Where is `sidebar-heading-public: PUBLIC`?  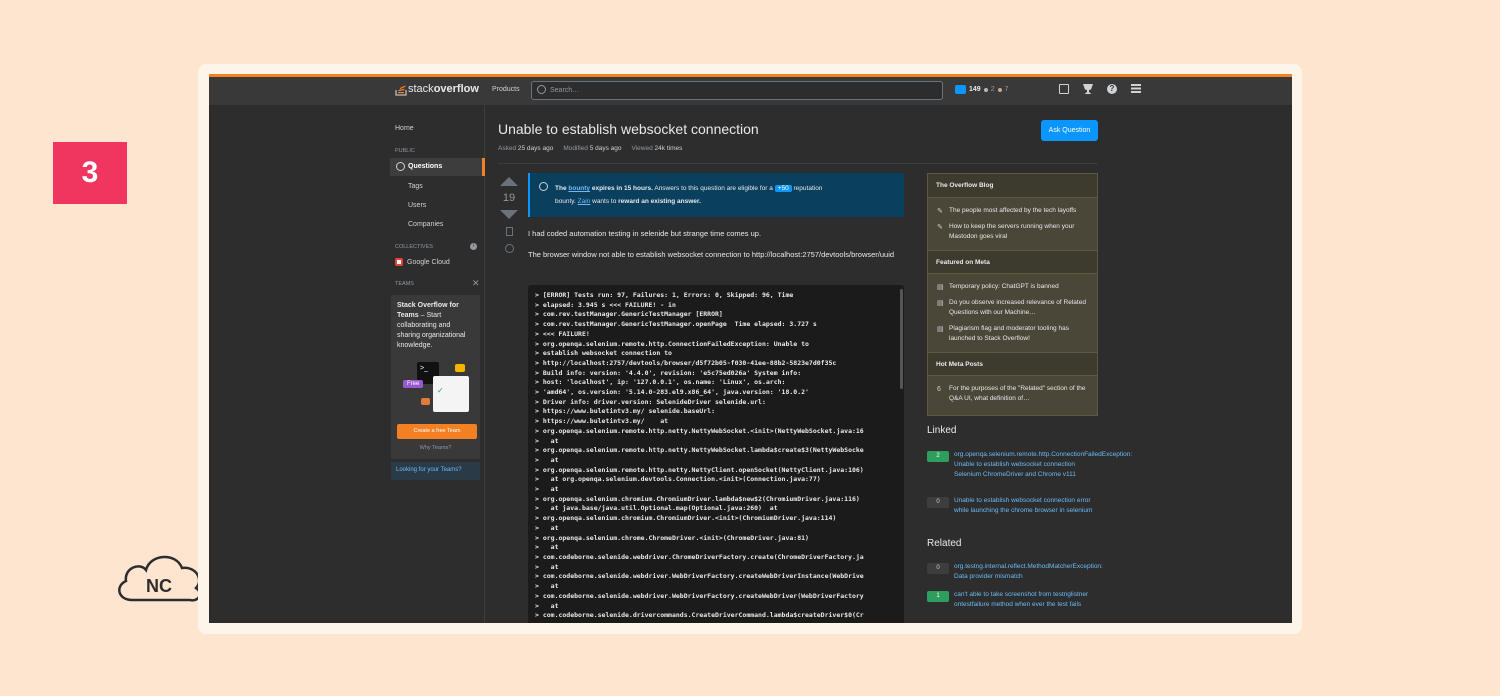
sidebar-heading-public: PUBLIC is located at coordinates (405, 151).